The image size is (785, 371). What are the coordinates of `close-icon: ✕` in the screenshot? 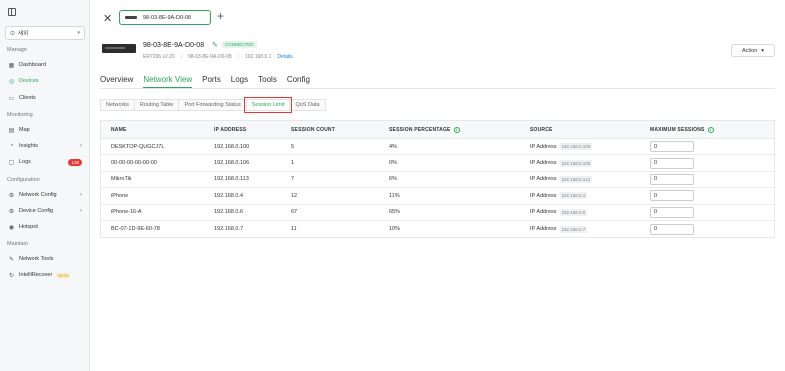 It's located at (107, 18).